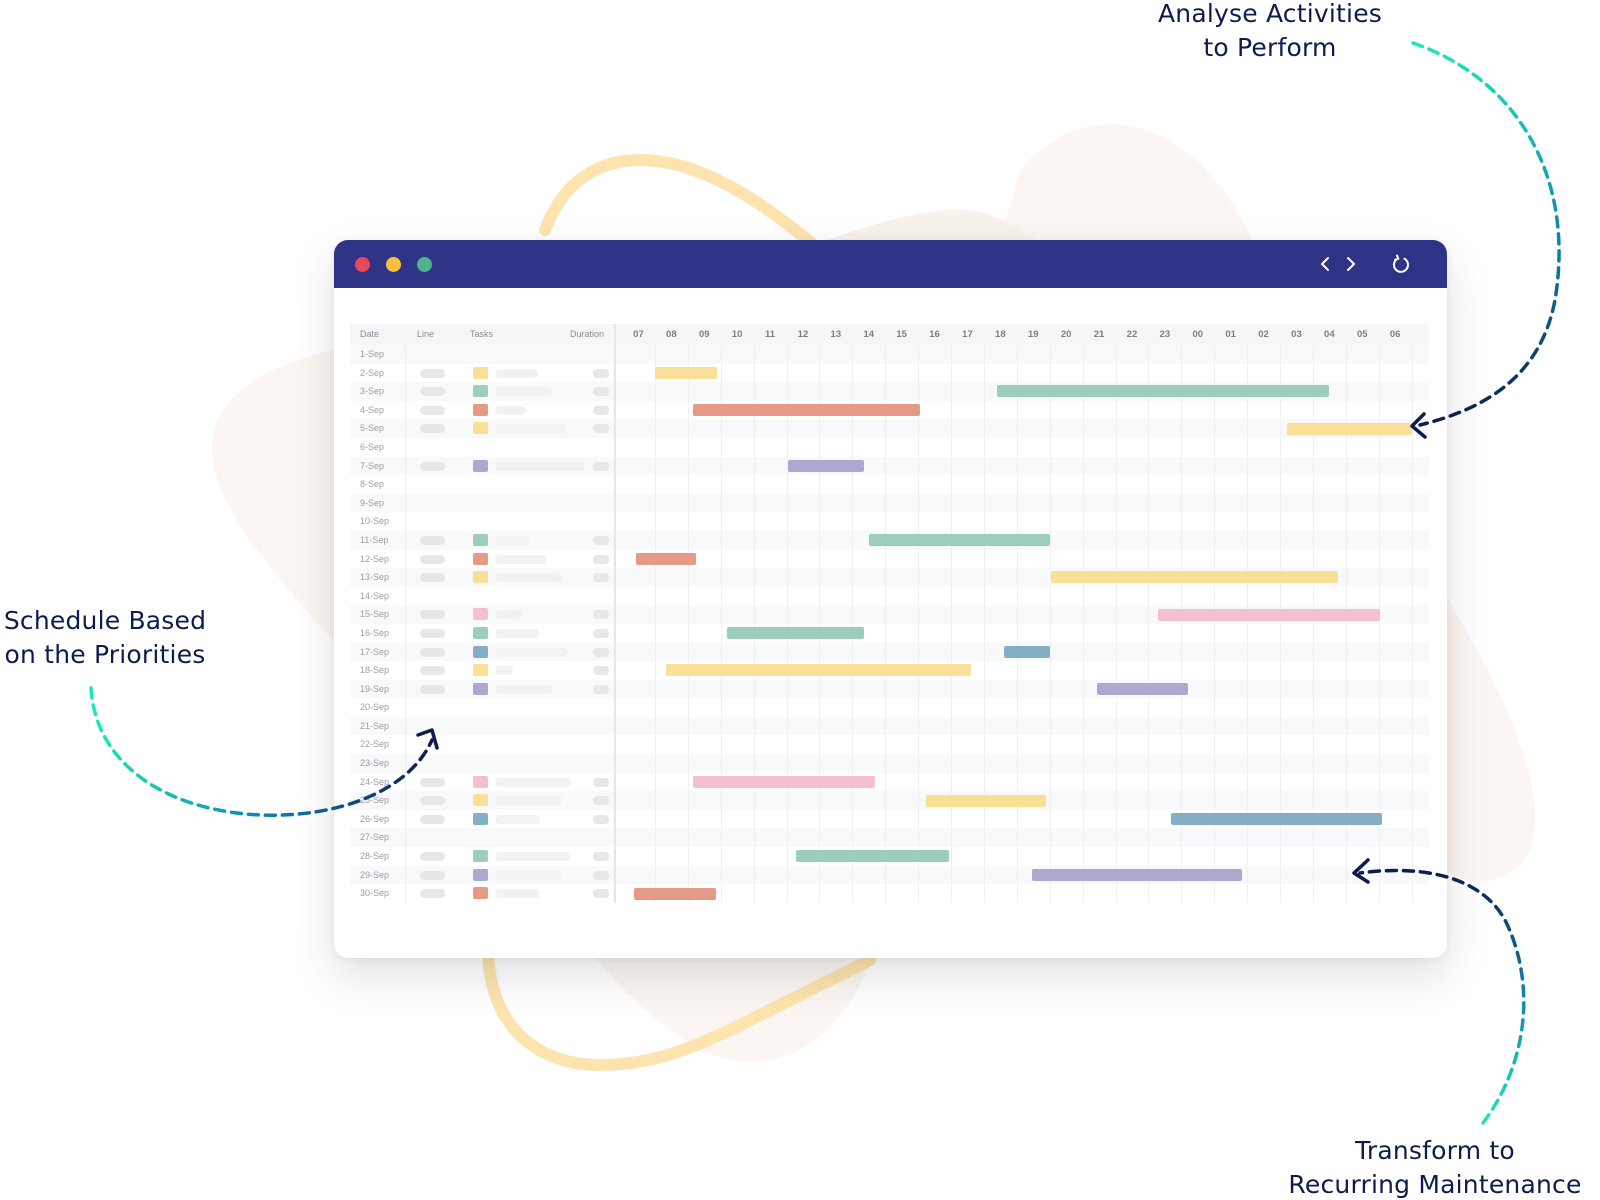  I want to click on gantt-row: 27-Sep, so click(889, 838).